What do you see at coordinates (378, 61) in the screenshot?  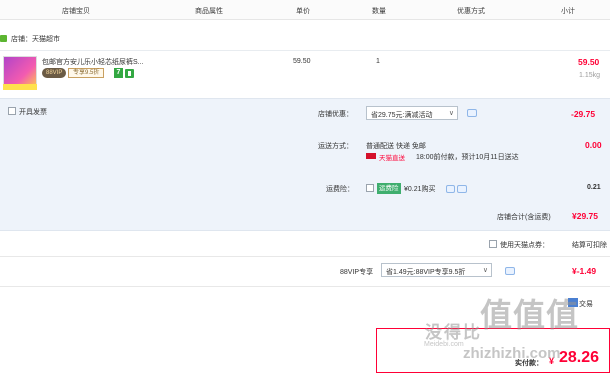 I see `quantity-value: 1` at bounding box center [378, 61].